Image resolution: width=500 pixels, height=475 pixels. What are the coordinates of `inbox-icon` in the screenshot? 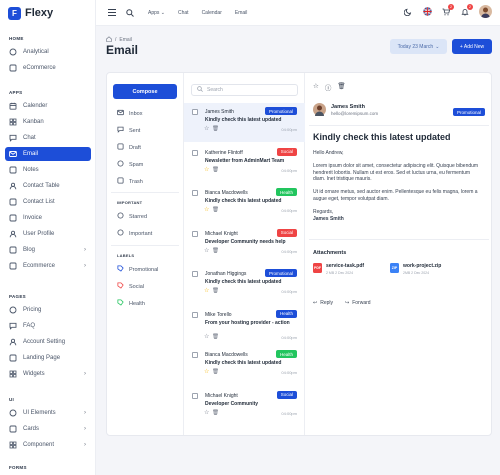 It's located at (120, 113).